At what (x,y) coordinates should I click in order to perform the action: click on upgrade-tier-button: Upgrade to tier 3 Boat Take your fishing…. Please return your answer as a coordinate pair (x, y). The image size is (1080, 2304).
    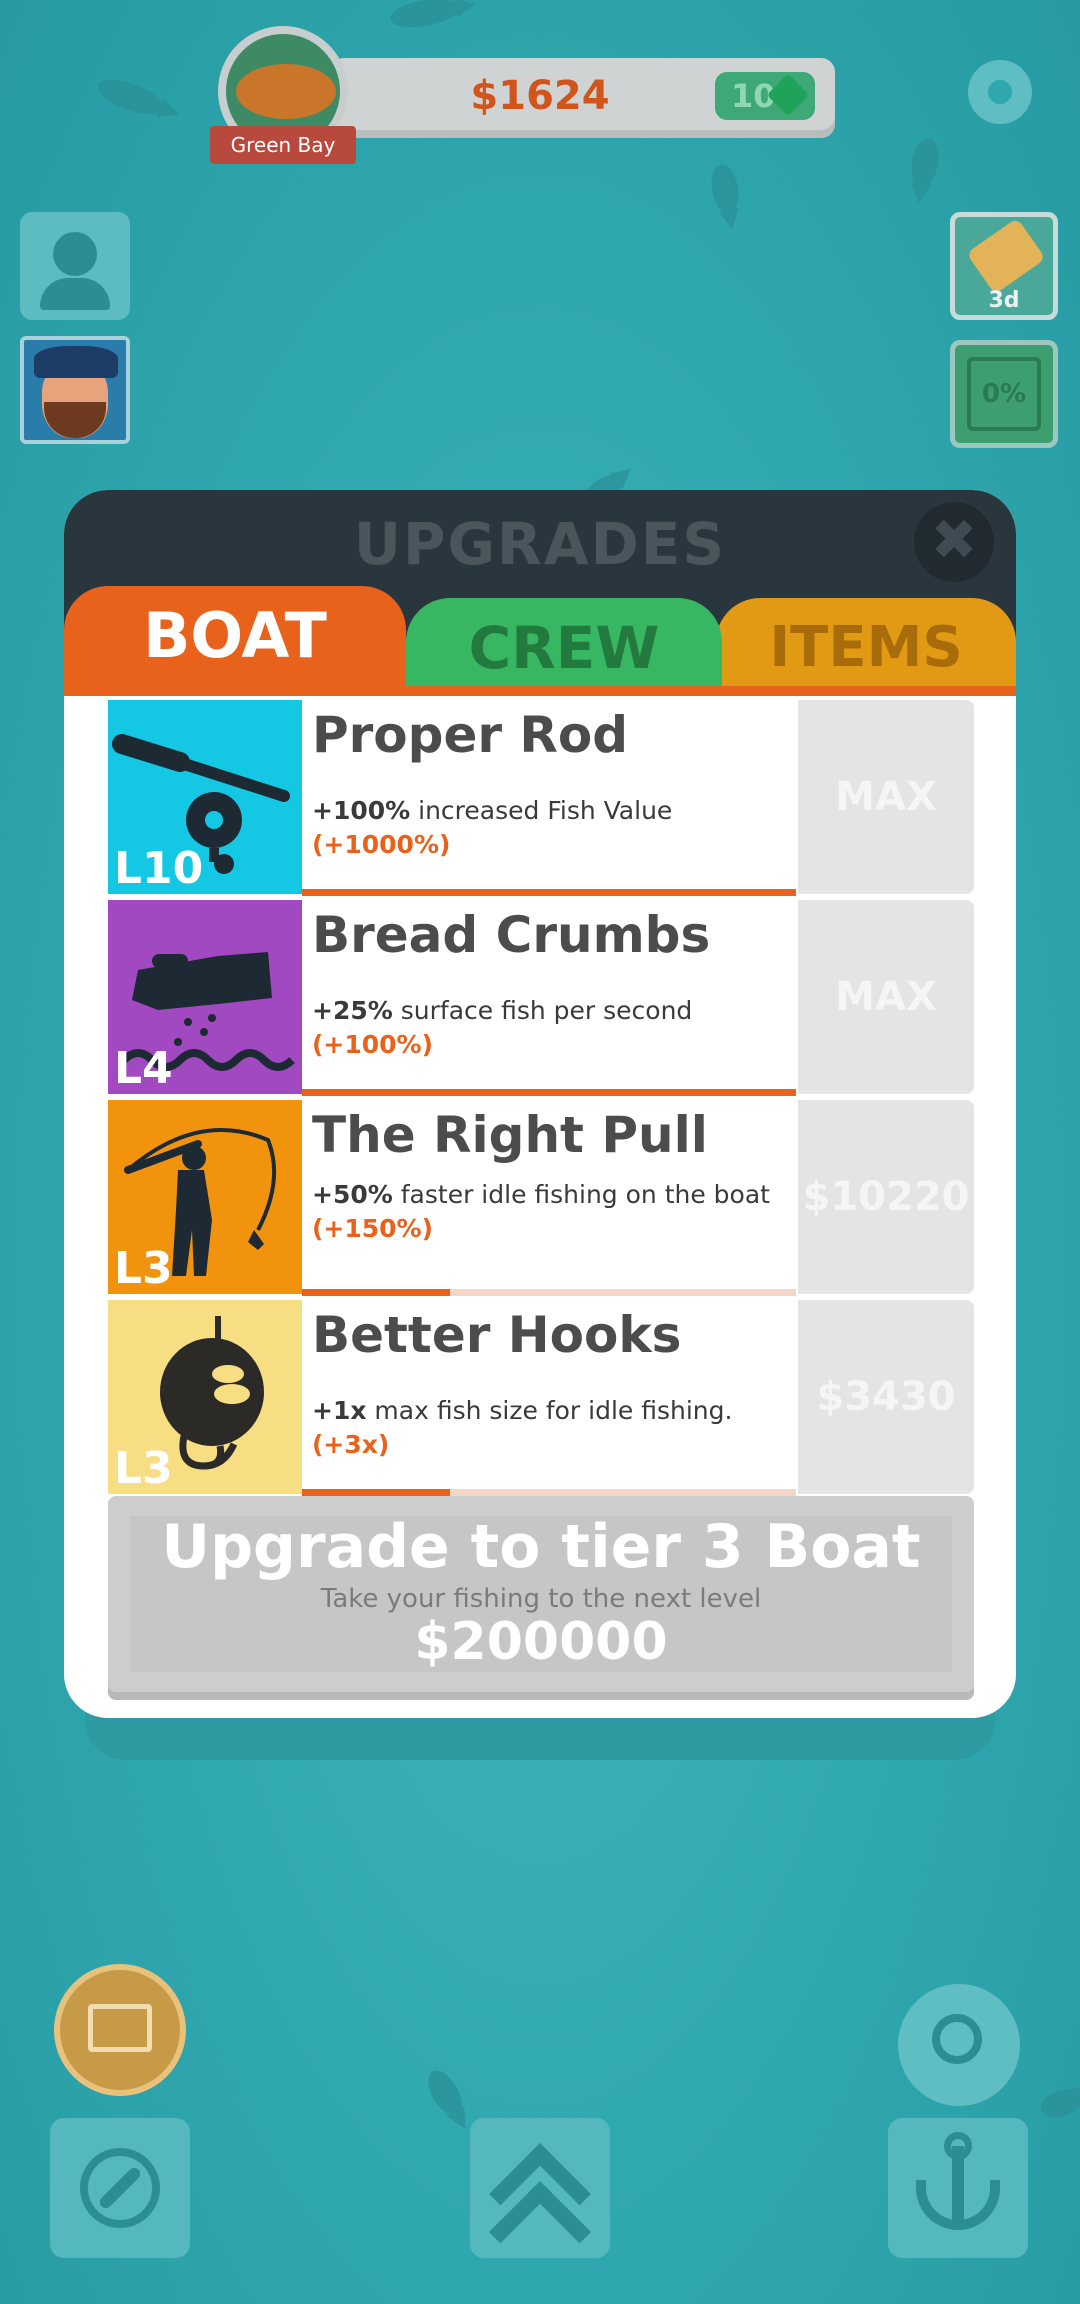
    Looking at the image, I should click on (541, 1598).